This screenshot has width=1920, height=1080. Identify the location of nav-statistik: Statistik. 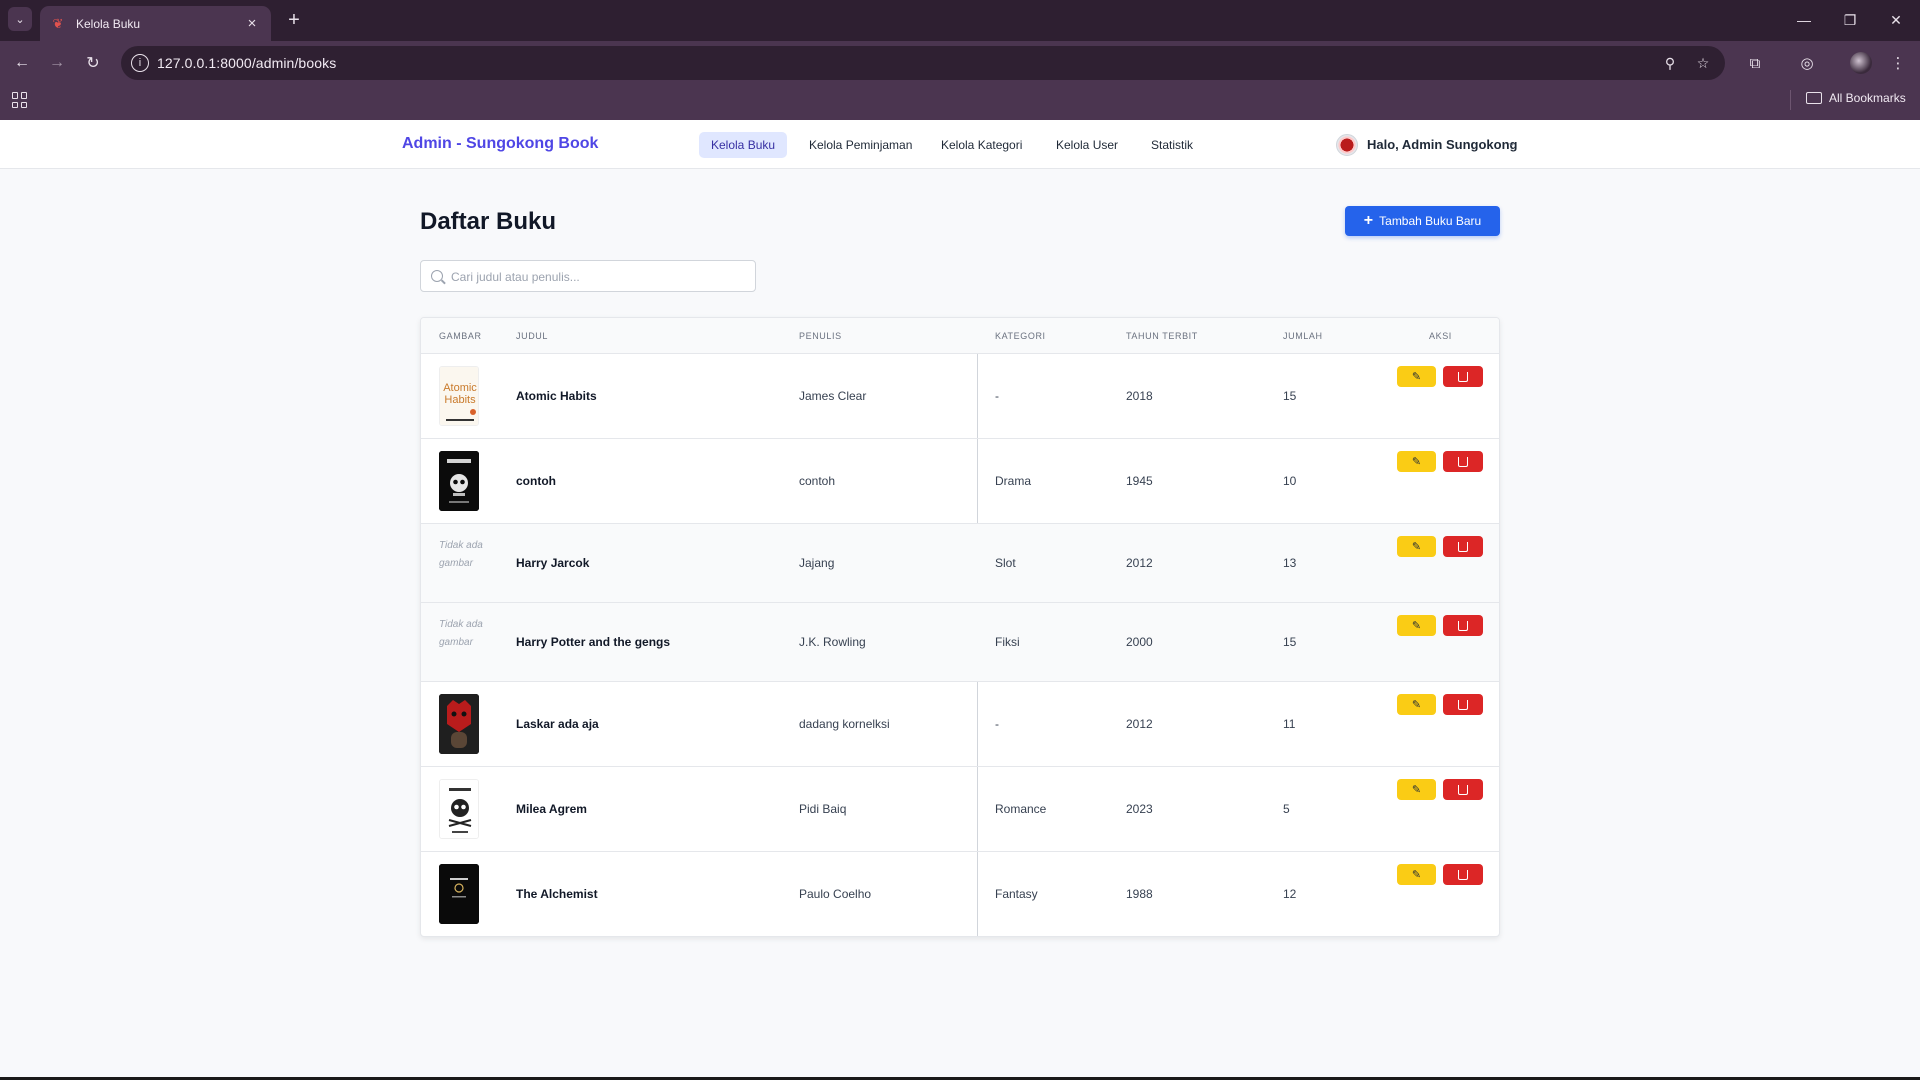
(1172, 145).